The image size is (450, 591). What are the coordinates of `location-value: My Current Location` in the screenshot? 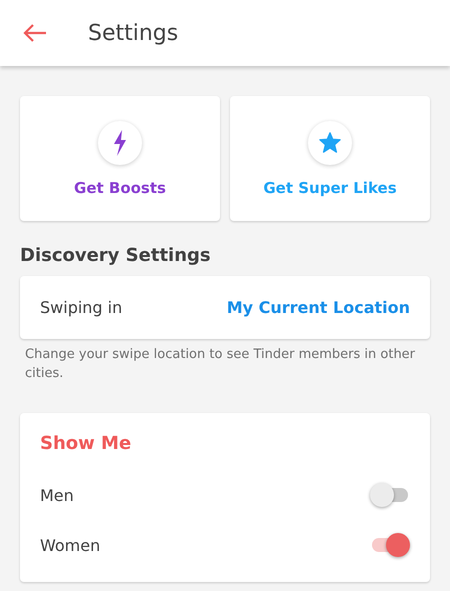 It's located at (318, 307).